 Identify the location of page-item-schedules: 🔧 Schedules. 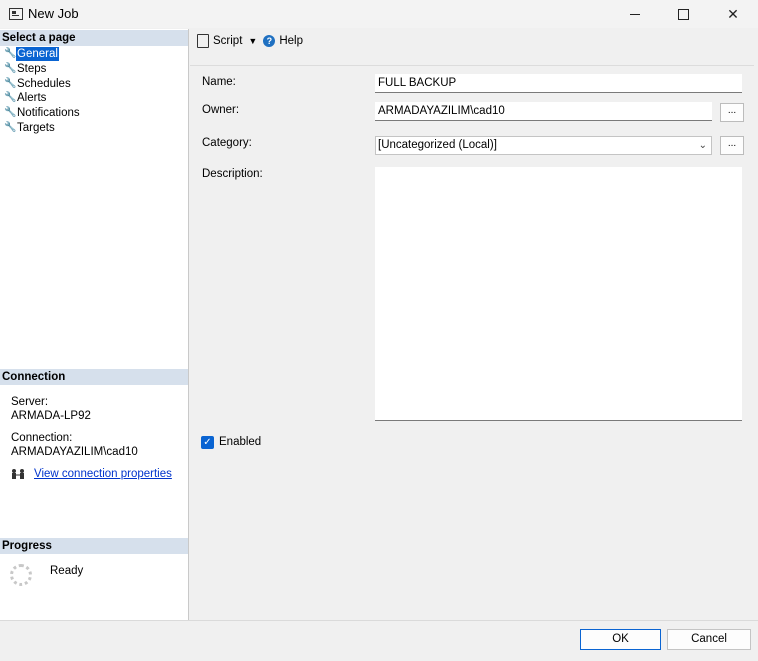
(42, 83).